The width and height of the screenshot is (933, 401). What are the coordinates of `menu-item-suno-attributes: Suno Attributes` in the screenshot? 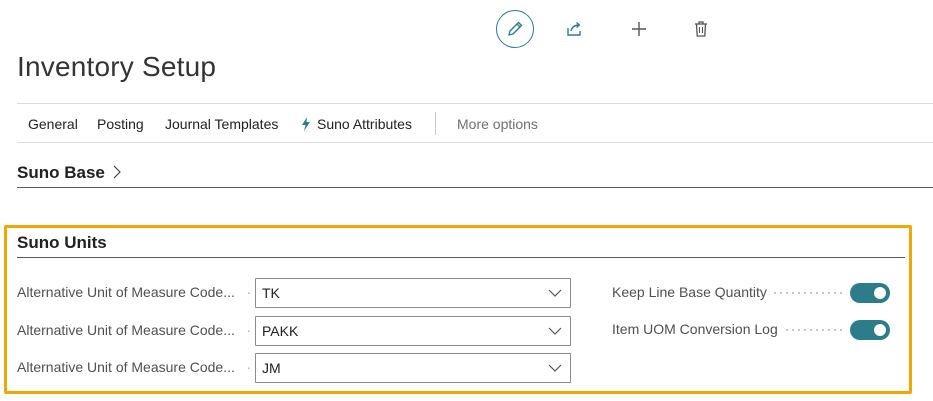 It's located at (356, 123).